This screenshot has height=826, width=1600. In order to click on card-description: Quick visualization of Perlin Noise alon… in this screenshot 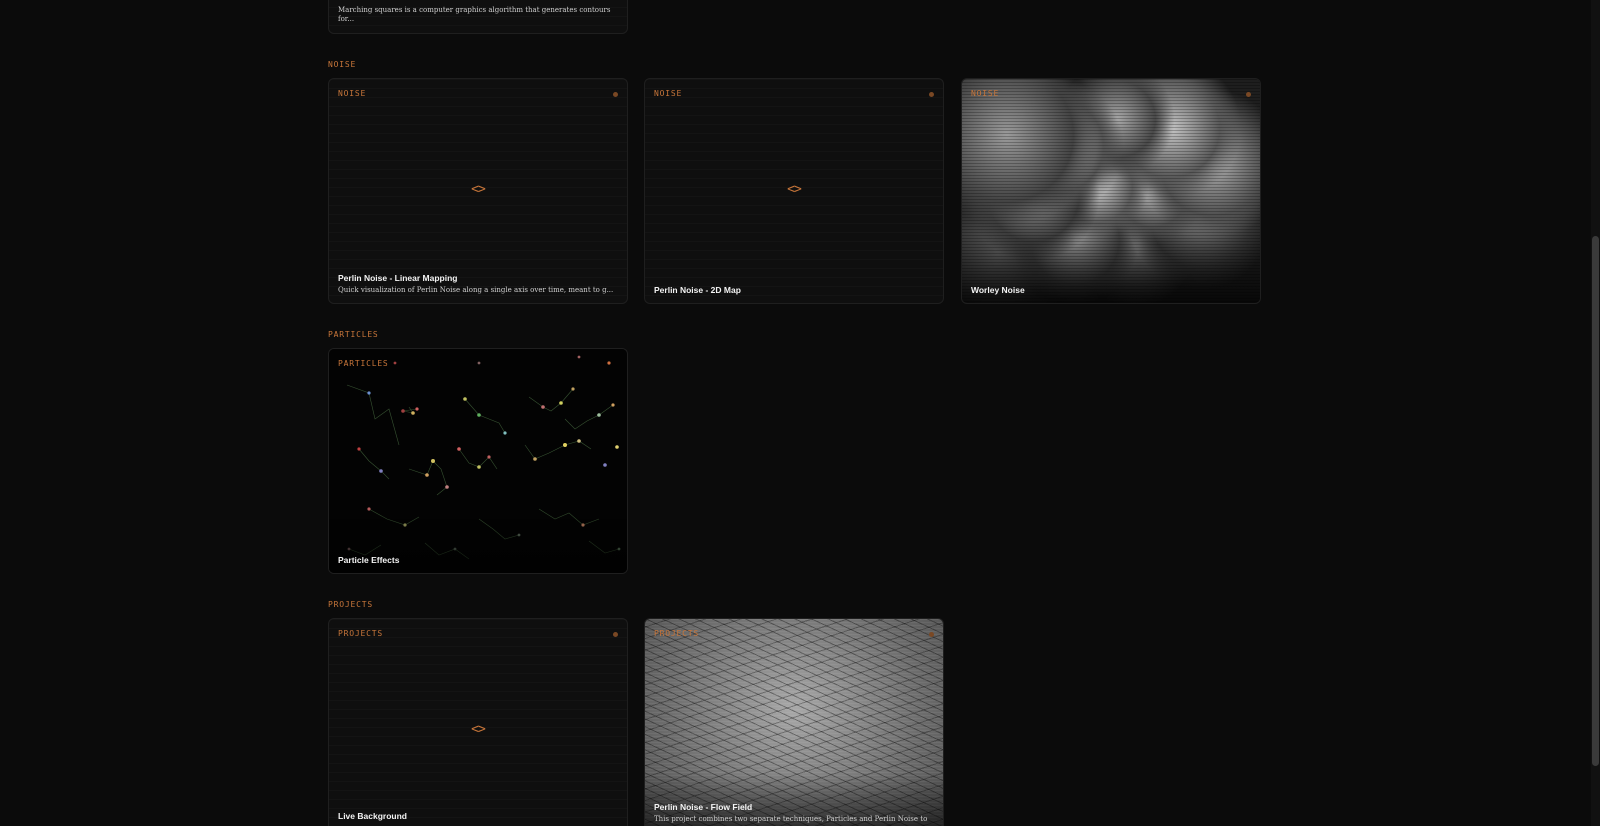, I will do `click(476, 290)`.